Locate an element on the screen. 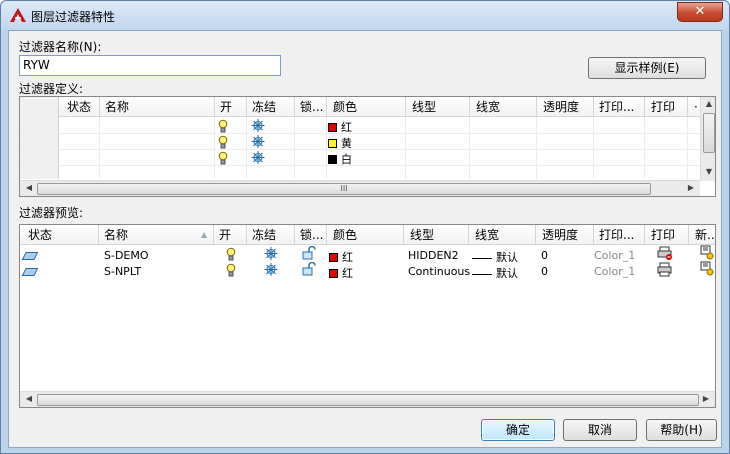 The width and height of the screenshot is (730, 454). preview-horizontal-scrollbar: ◀ ▶ is located at coordinates (367, 399).